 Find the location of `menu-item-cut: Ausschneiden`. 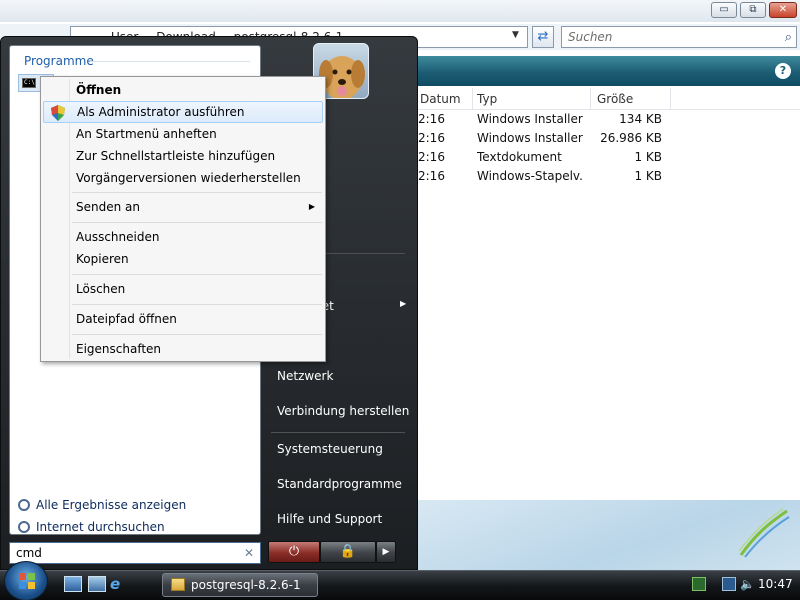

menu-item-cut: Ausschneiden is located at coordinates (183, 237).